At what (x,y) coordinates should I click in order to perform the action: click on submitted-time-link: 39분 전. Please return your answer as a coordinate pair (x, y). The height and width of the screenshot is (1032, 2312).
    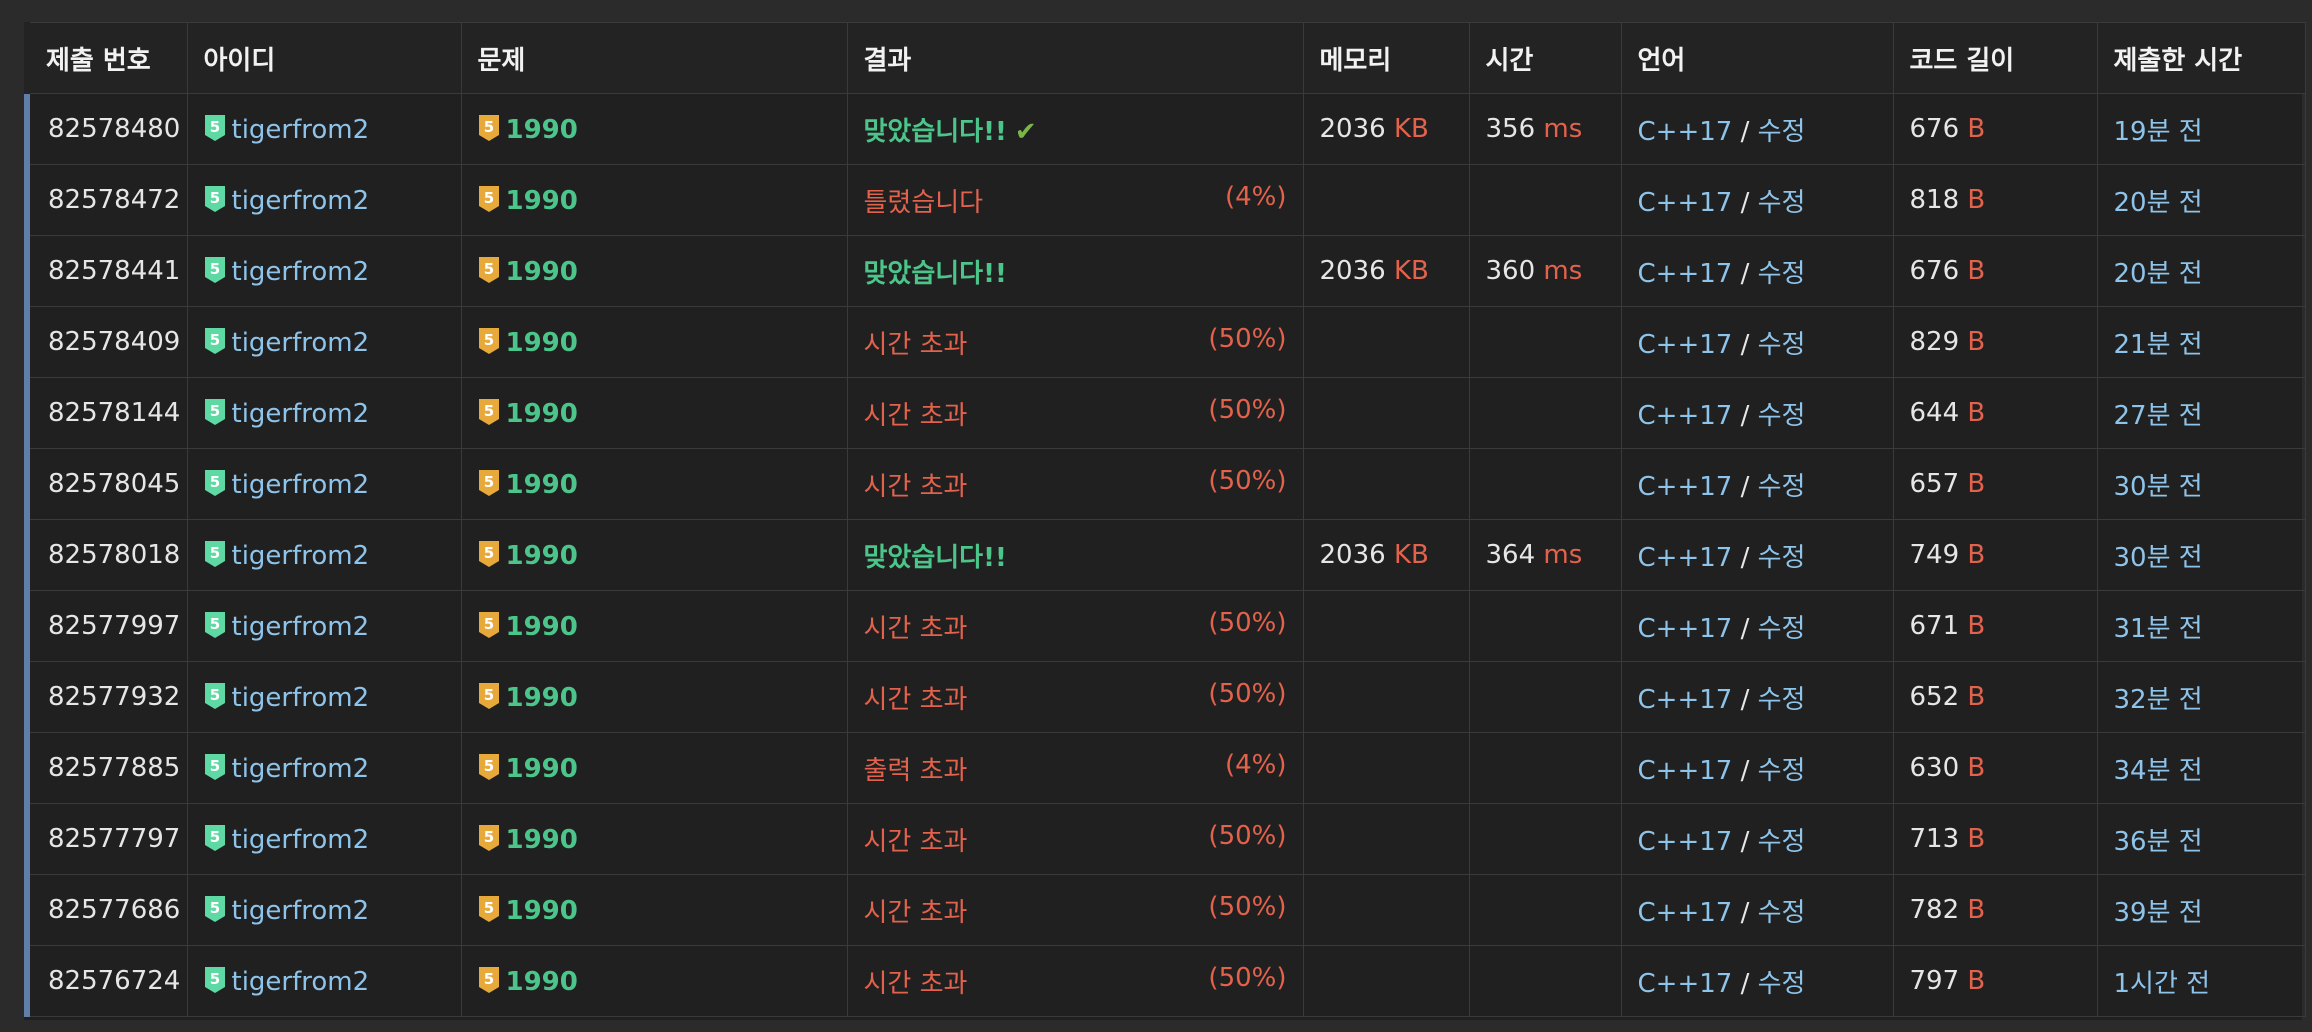
    Looking at the image, I should click on (2158, 913).